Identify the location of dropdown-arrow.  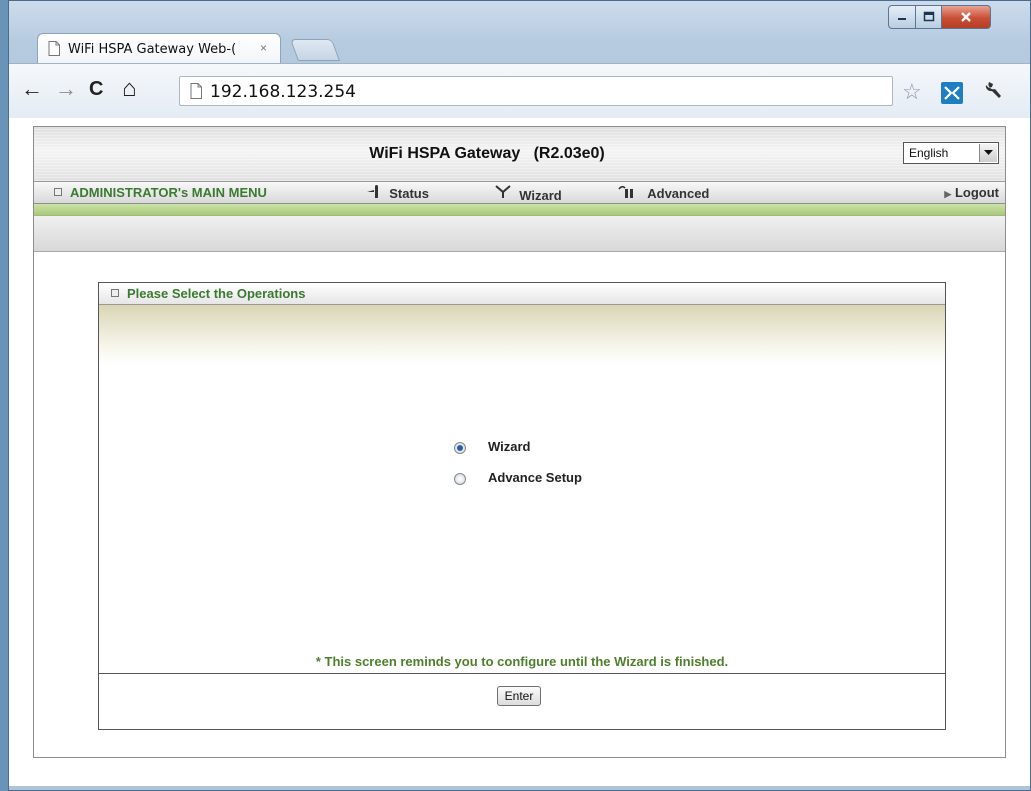
(988, 152).